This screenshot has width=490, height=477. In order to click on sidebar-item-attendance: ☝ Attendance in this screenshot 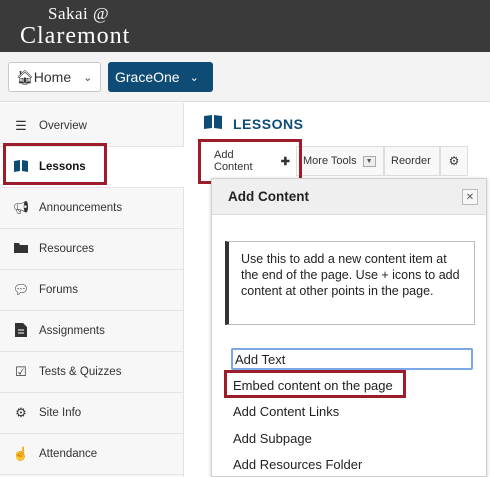, I will do `click(92, 454)`.